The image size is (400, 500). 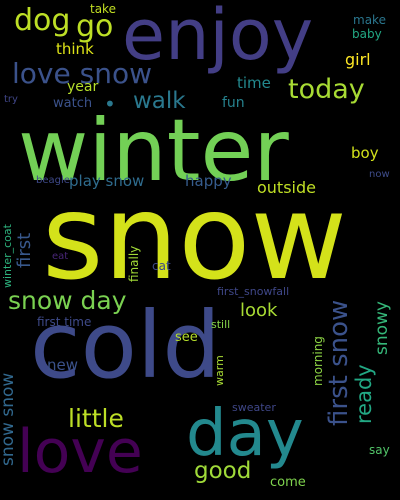 What do you see at coordinates (358, 59) in the screenshot?
I see `word-girl: girl` at bounding box center [358, 59].